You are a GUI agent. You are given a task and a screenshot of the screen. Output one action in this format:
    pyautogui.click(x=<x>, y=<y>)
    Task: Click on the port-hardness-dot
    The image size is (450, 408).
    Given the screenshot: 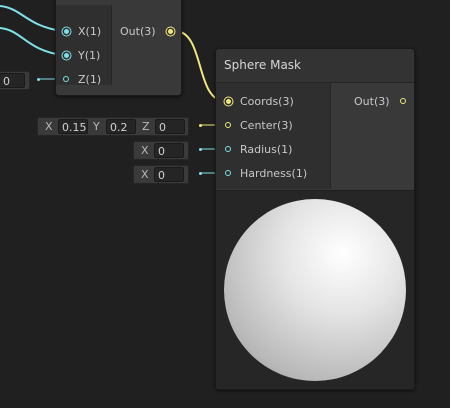 What is the action you would take?
    pyautogui.click(x=228, y=173)
    